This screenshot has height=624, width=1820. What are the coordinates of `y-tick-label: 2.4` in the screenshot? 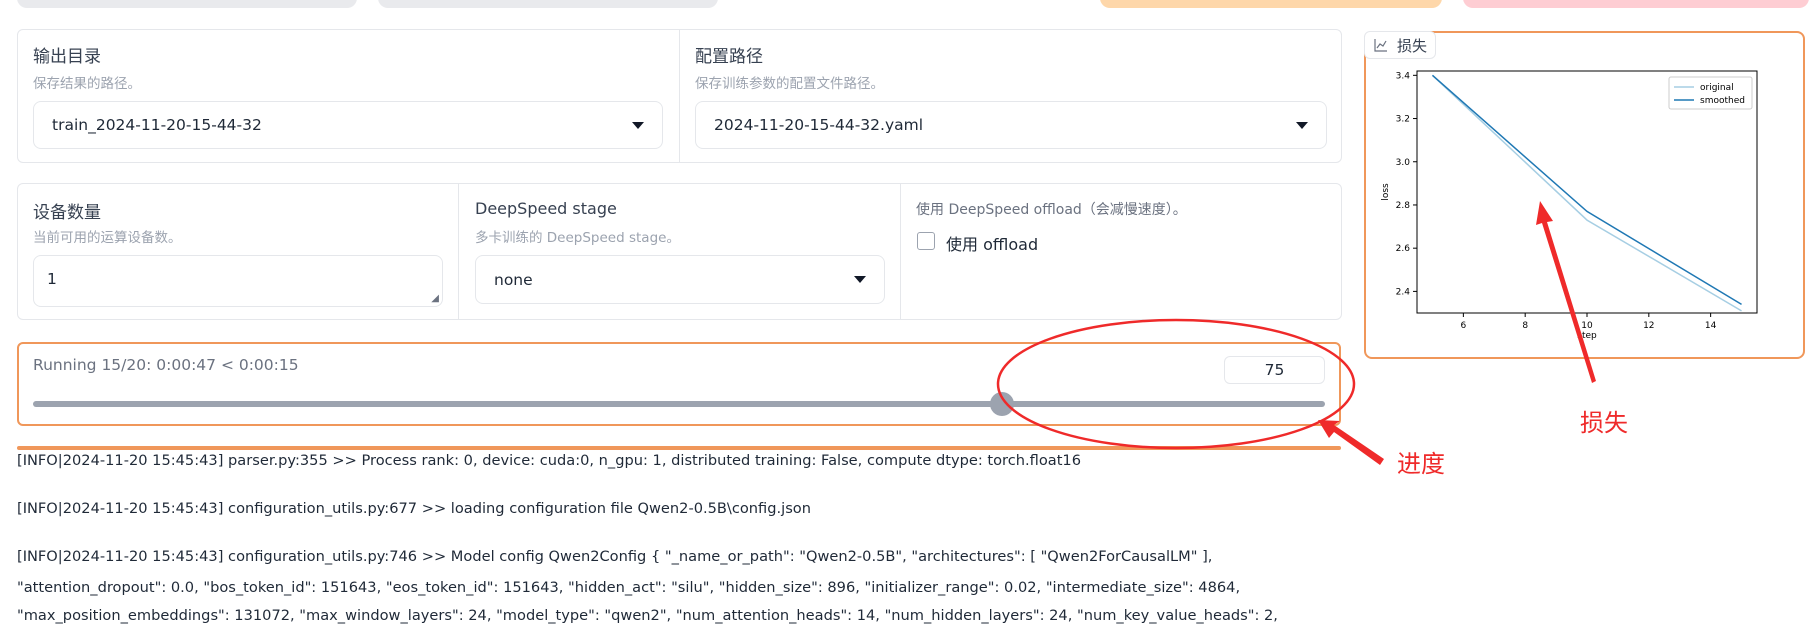 It's located at (1403, 292).